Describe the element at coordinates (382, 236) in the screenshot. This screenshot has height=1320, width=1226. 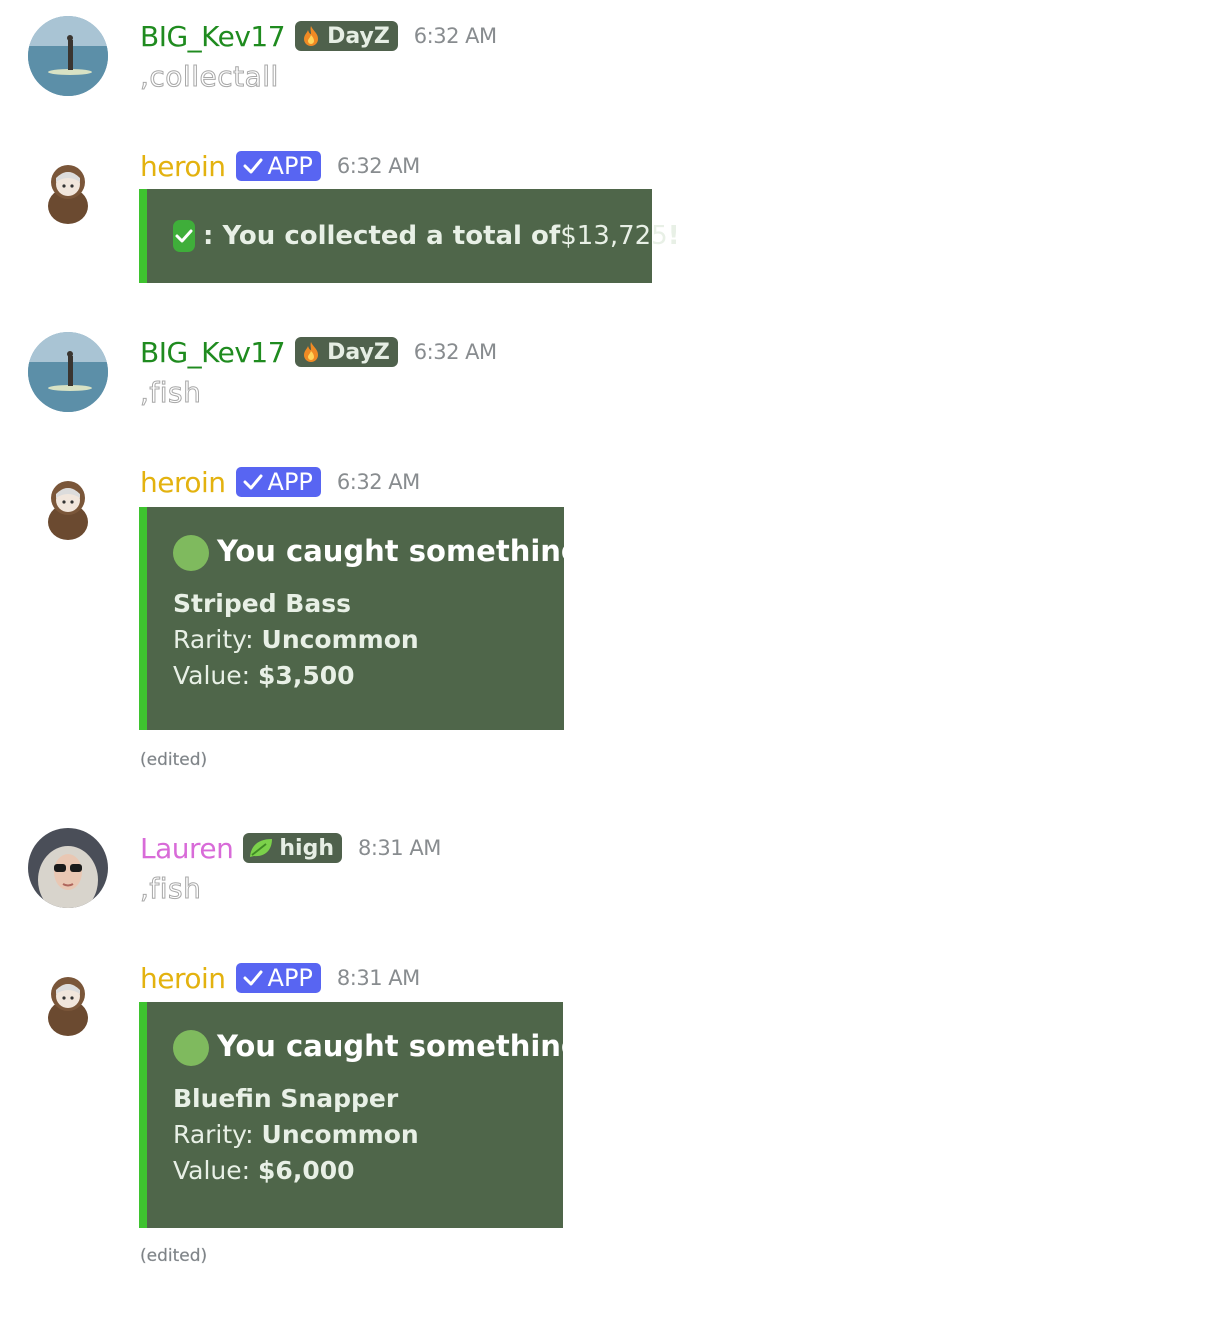
I see `embed-text: : You collected a total of` at that location.